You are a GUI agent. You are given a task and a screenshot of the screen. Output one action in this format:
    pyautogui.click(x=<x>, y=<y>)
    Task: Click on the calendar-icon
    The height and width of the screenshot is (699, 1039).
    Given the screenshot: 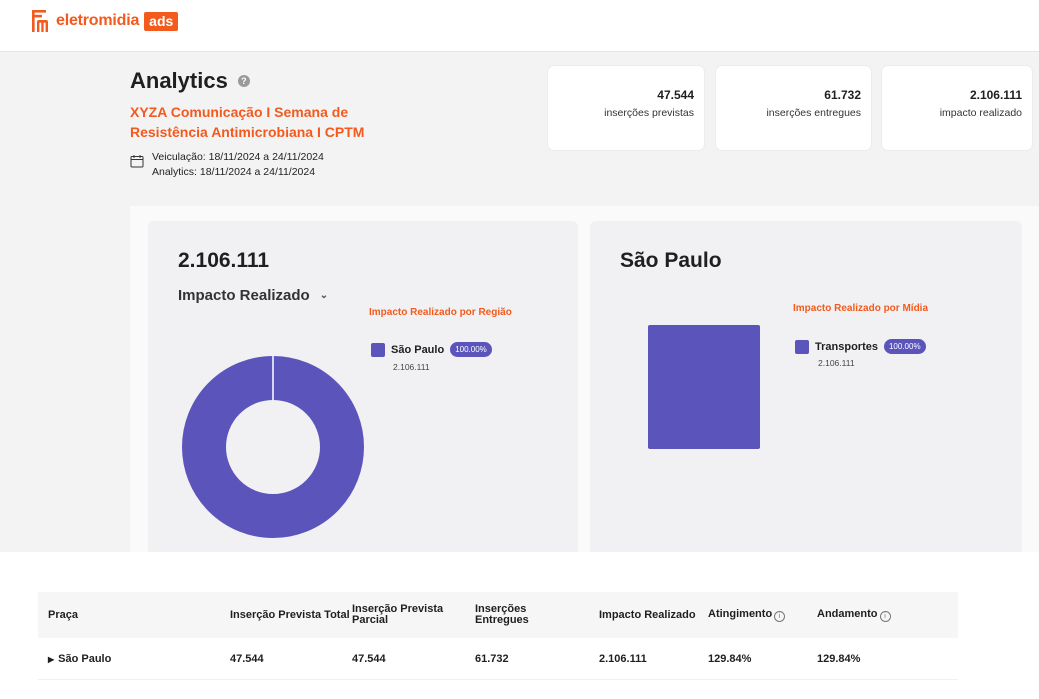 What is the action you would take?
    pyautogui.click(x=137, y=161)
    